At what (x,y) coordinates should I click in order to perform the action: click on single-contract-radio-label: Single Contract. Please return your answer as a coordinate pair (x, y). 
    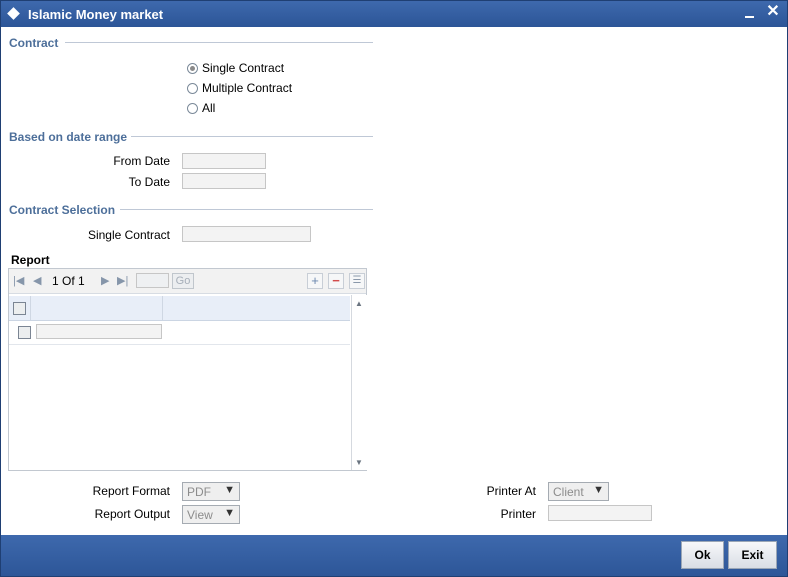
    Looking at the image, I should click on (243, 68).